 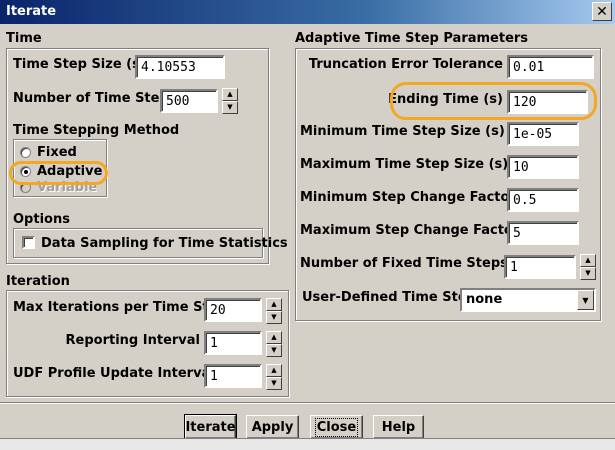 I want to click on close-button-label: Close, so click(x=336, y=427).